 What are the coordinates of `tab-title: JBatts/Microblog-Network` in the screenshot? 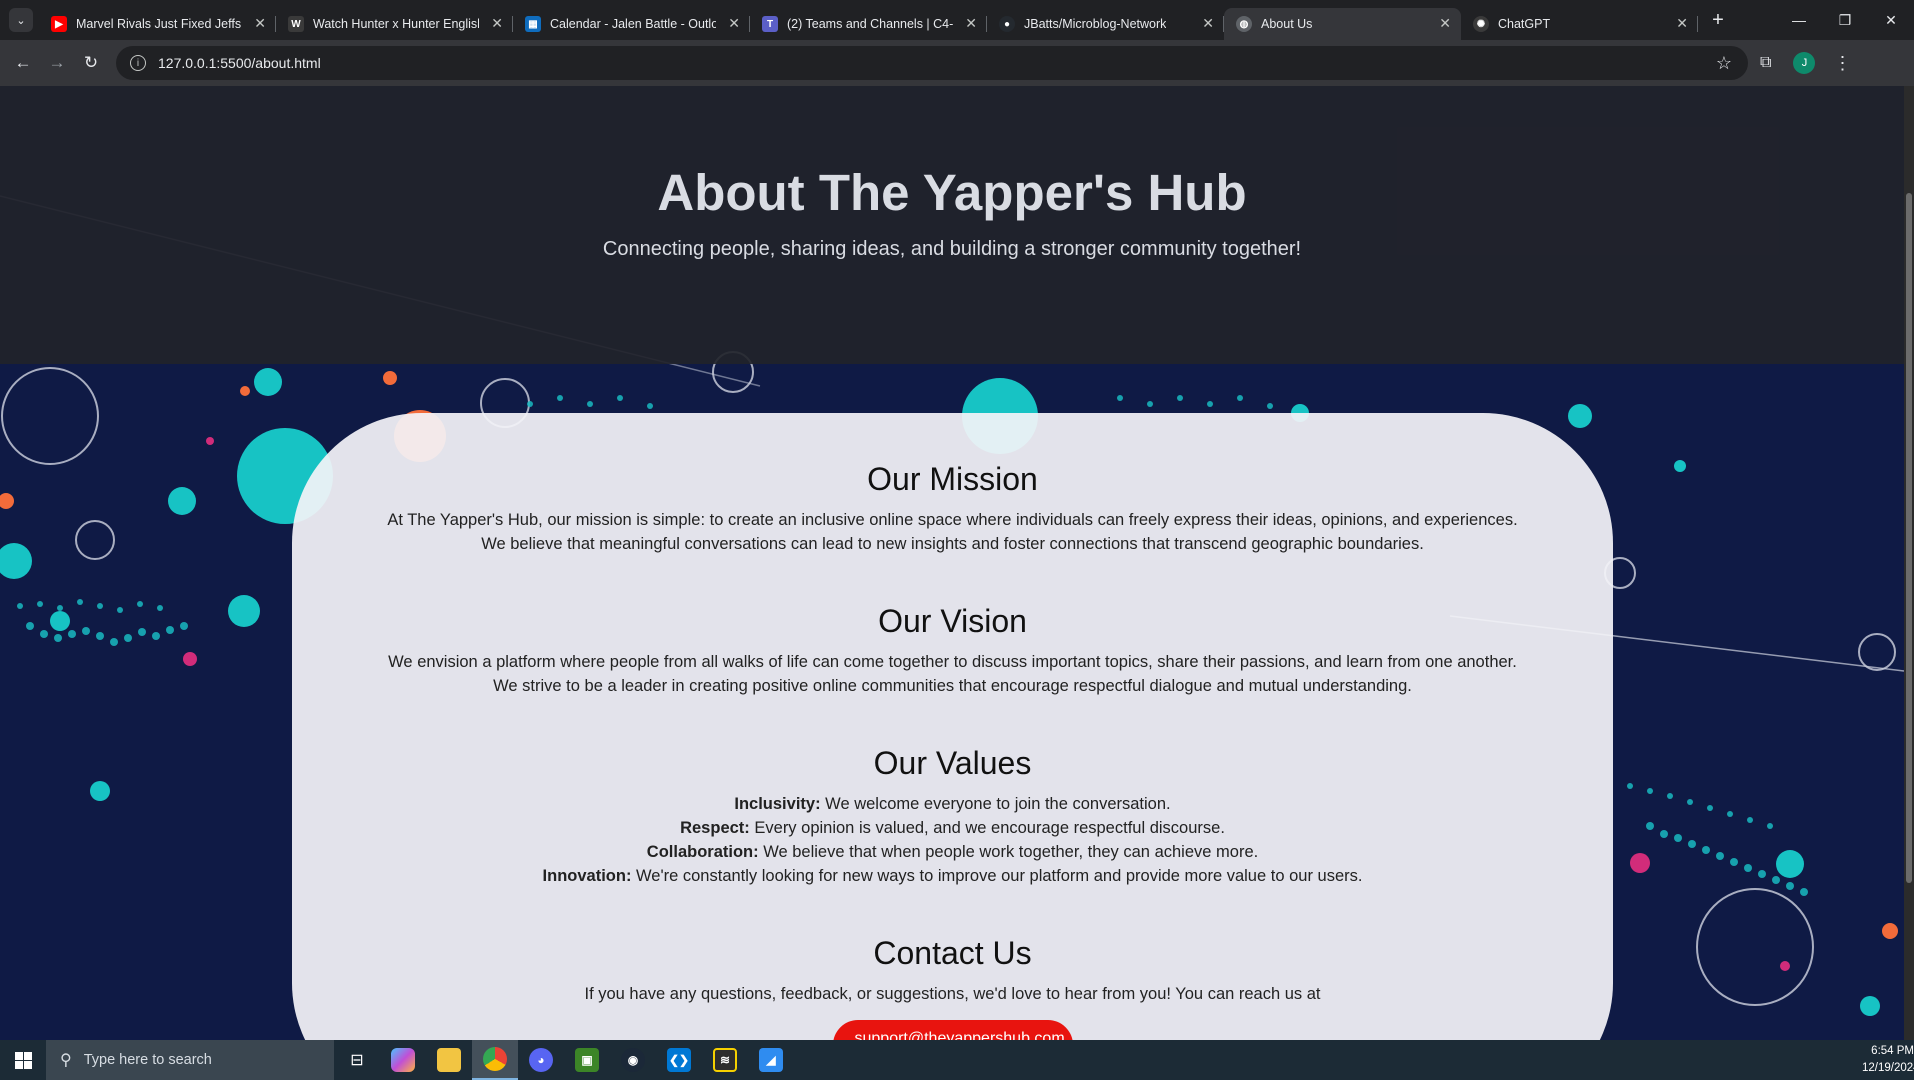 It's located at (1095, 24).